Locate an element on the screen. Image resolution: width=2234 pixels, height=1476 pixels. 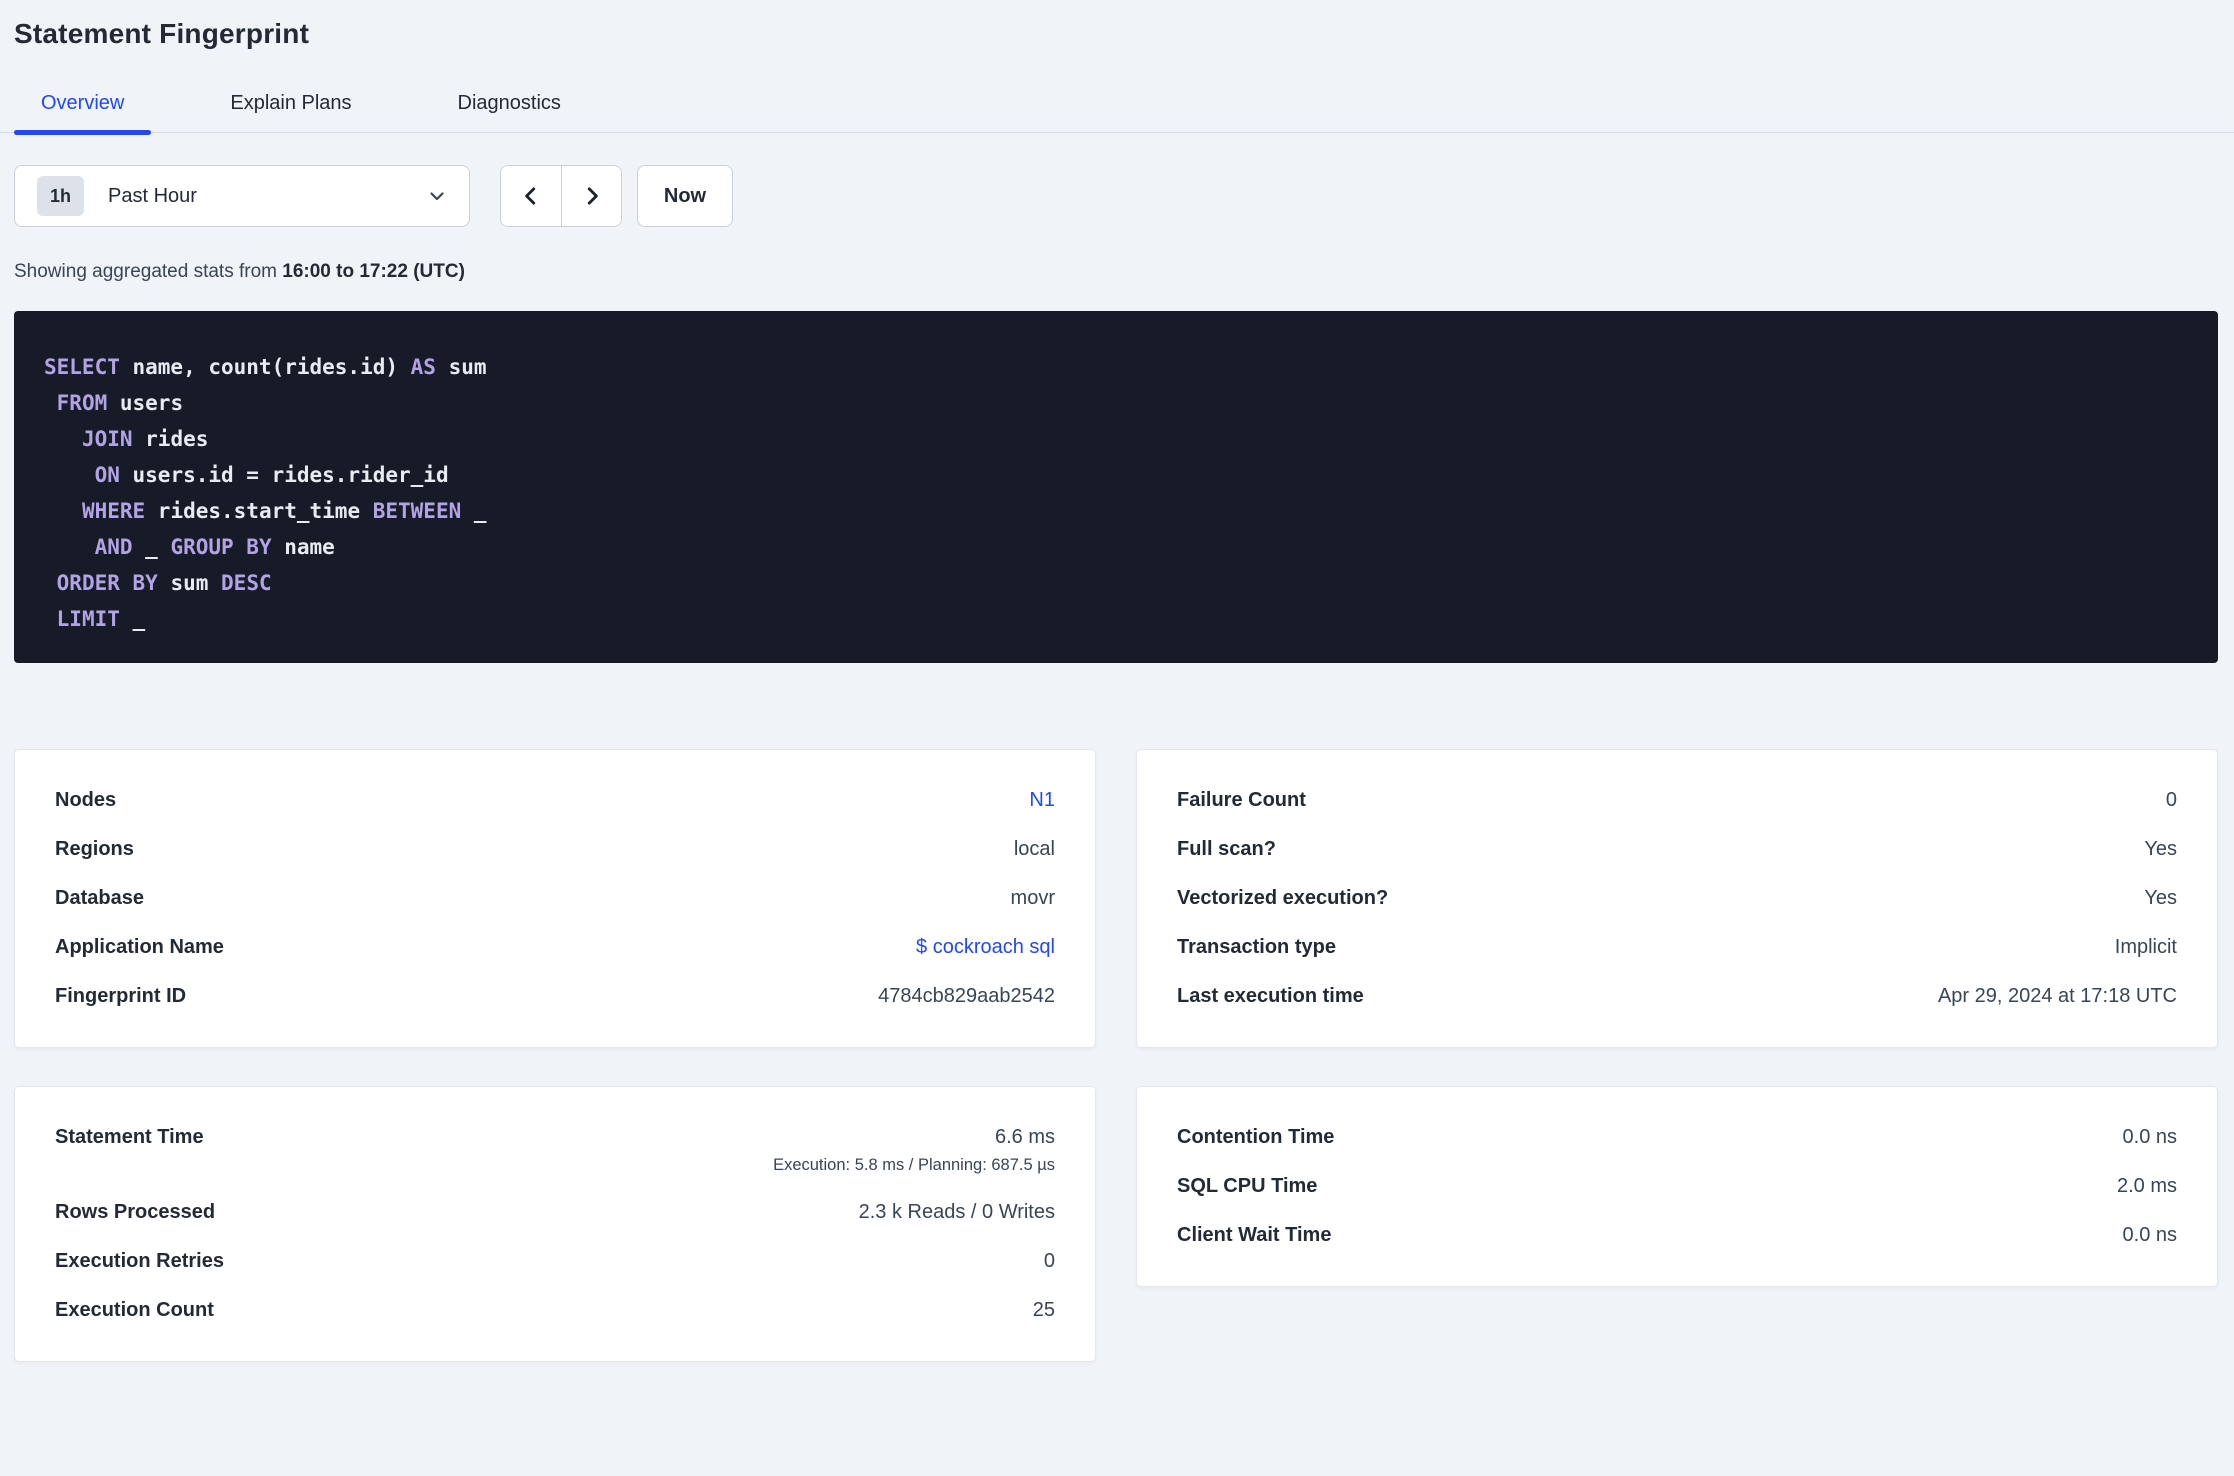
sql-text: users.id = rides.rider_id is located at coordinates (284, 475).